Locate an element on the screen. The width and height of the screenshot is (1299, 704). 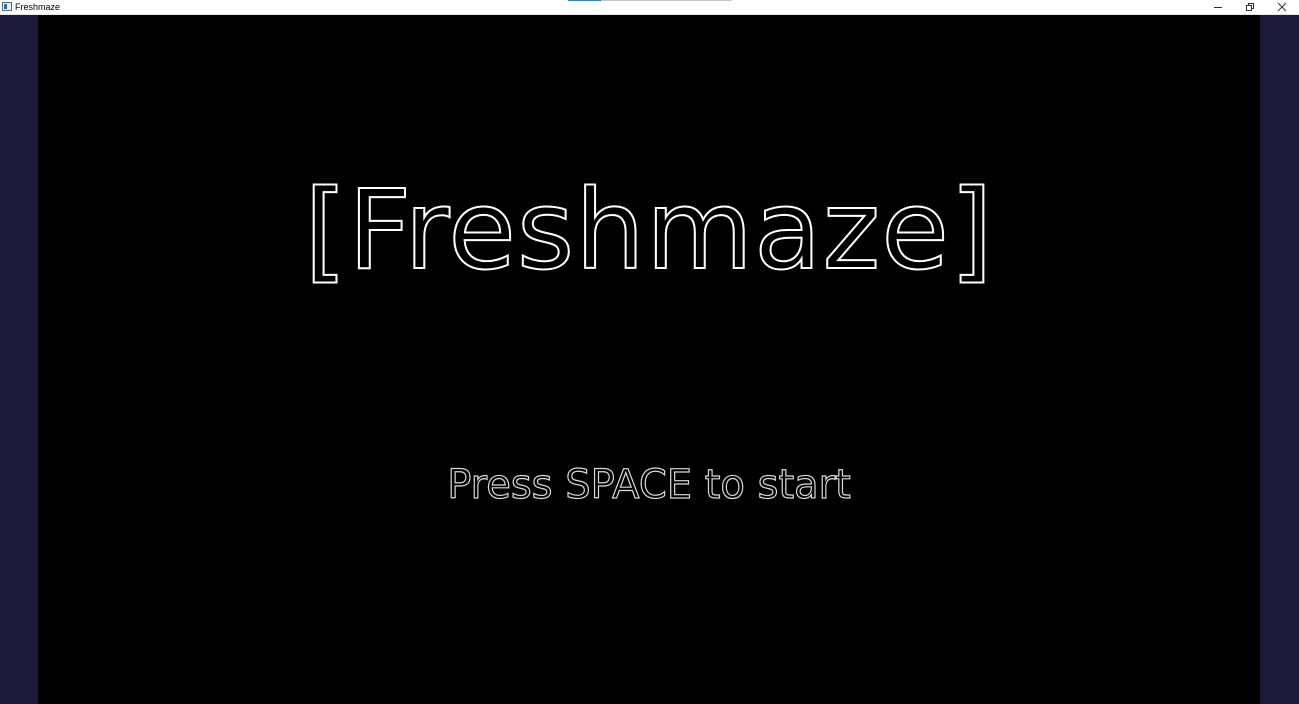
close-icon is located at coordinates (1282, 7).